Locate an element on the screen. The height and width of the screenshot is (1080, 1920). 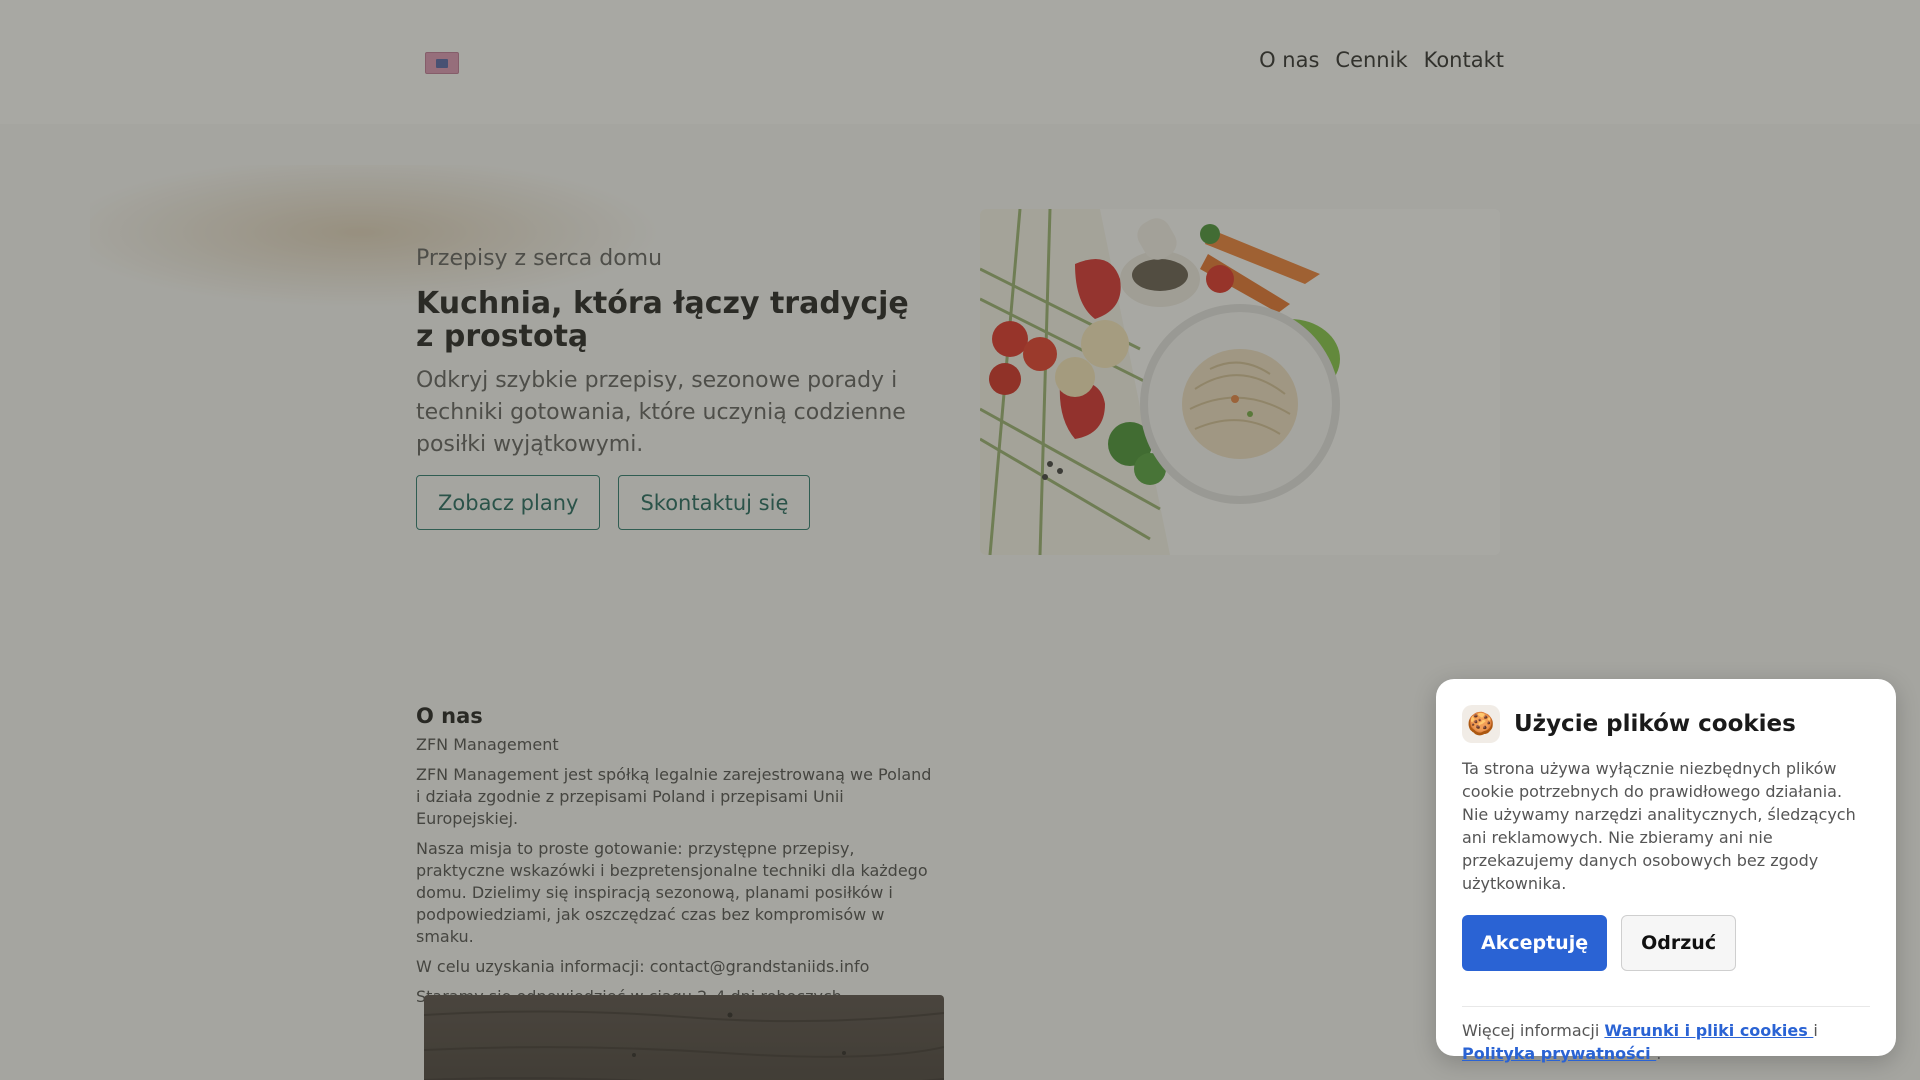
cookie-footer-conjunction: i is located at coordinates (1815, 1030).